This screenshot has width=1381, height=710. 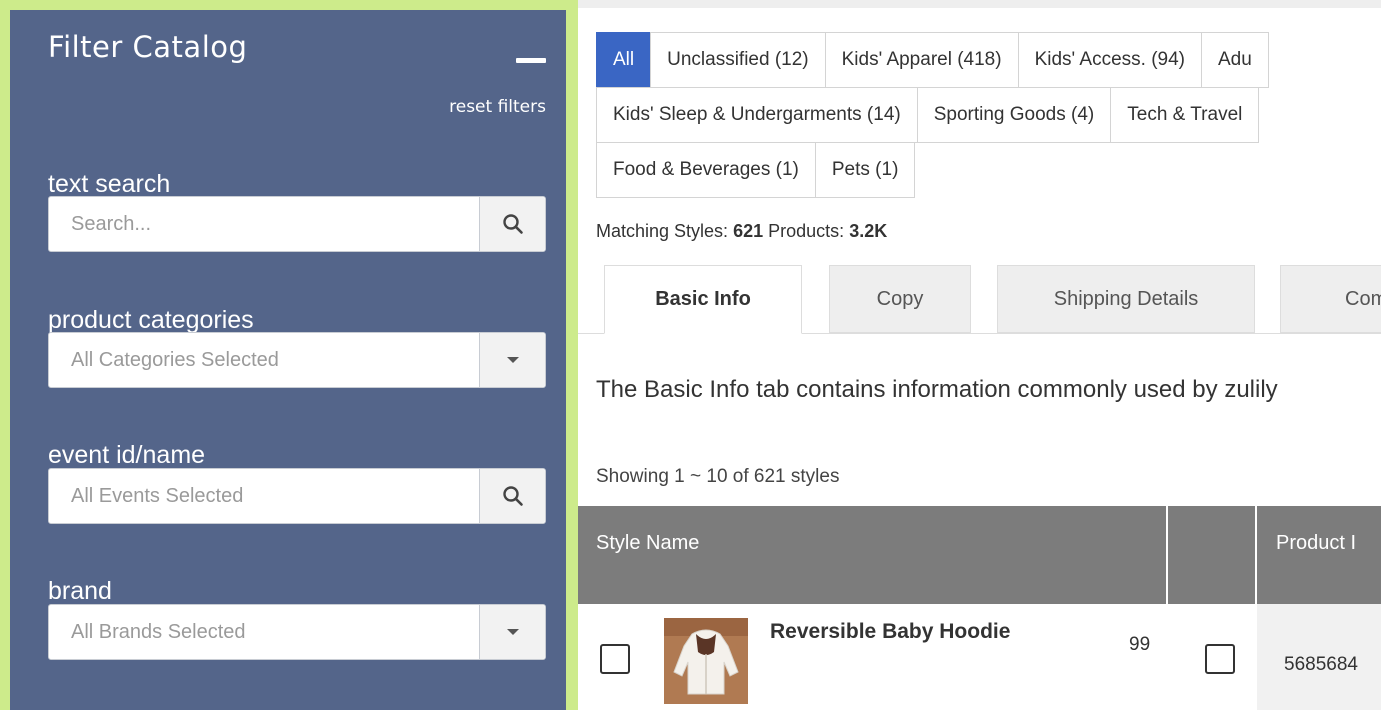 I want to click on brand-input, so click(x=264, y=632).